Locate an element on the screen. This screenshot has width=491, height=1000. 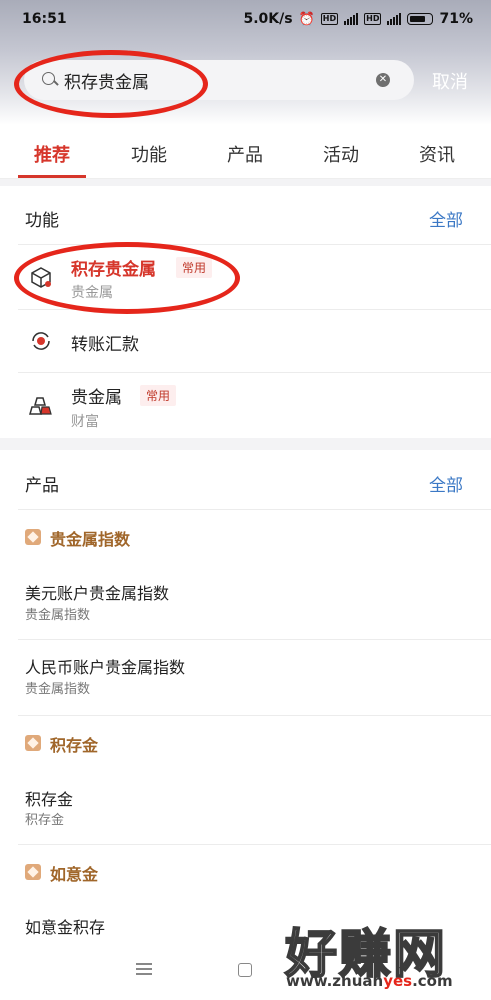
functions-title: 功能 is located at coordinates (42, 221).